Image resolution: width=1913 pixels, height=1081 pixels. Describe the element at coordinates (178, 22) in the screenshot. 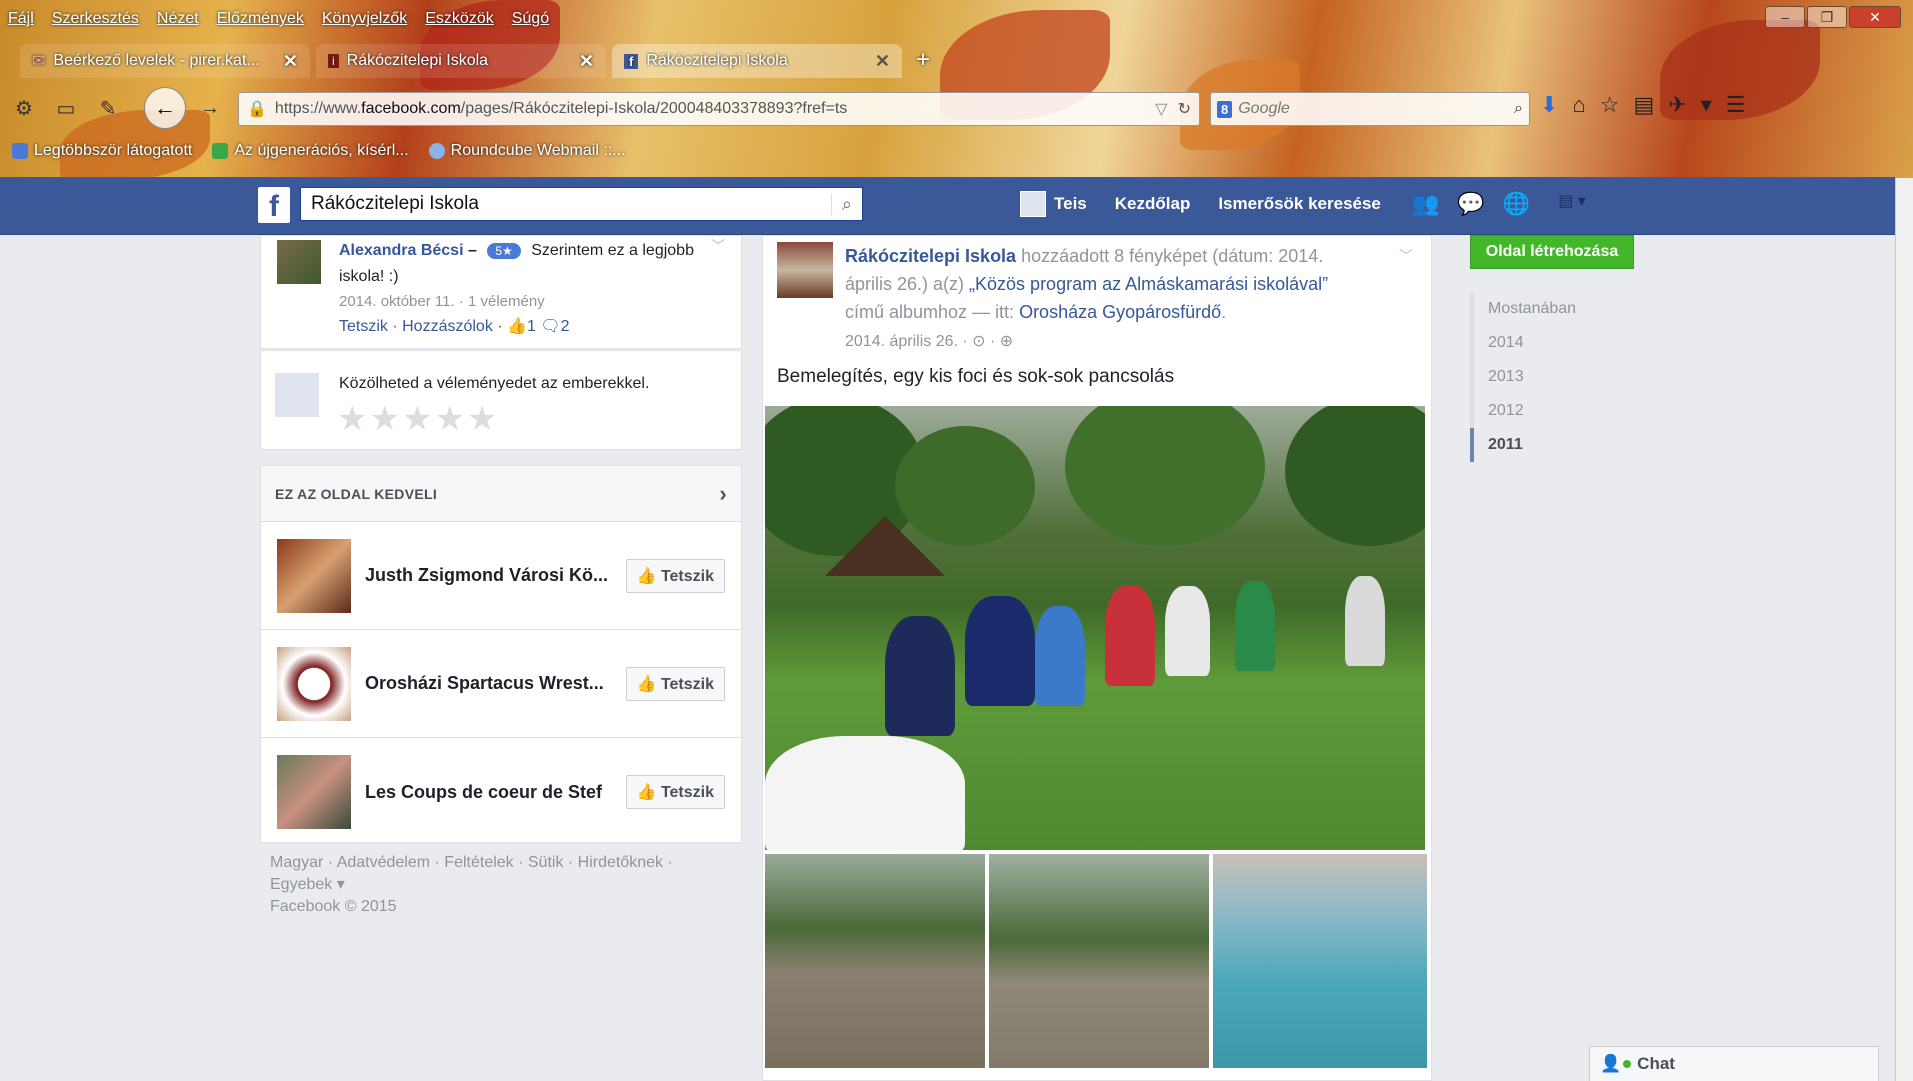

I see `menu-view: Nézet` at that location.